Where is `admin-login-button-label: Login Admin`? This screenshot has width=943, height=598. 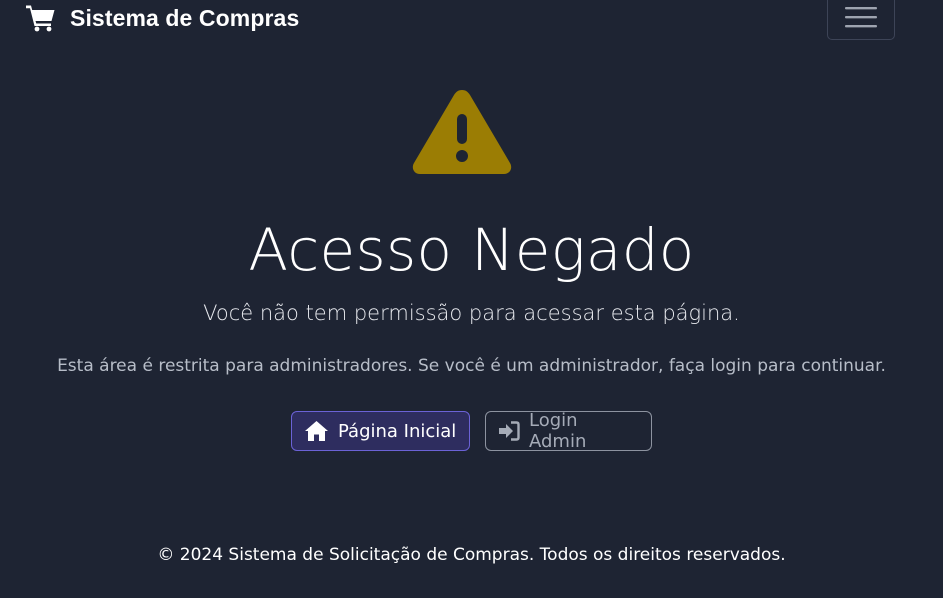 admin-login-button-label: Login Admin is located at coordinates (558, 431).